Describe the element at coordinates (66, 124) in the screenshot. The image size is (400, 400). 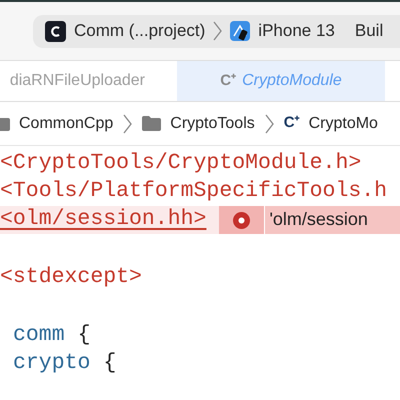
I see `breadcrumb-item: CommonCpp` at that location.